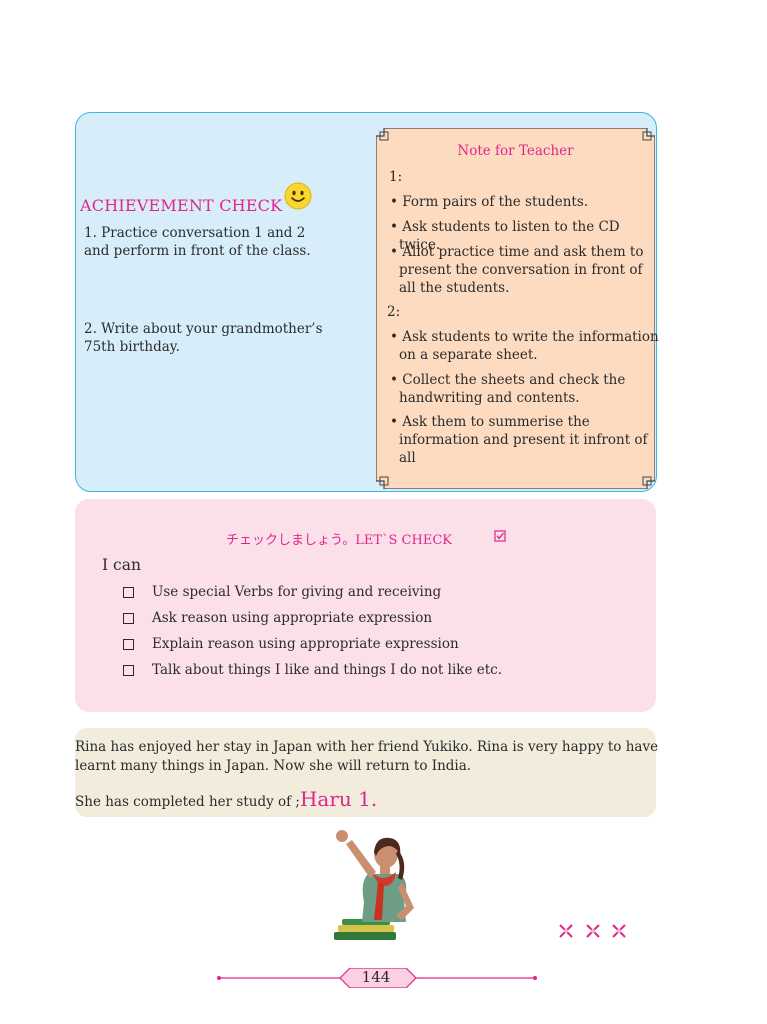  What do you see at coordinates (181, 205) in the screenshot?
I see `achievement-check-title: ACHIEVEMENT CHECK` at bounding box center [181, 205].